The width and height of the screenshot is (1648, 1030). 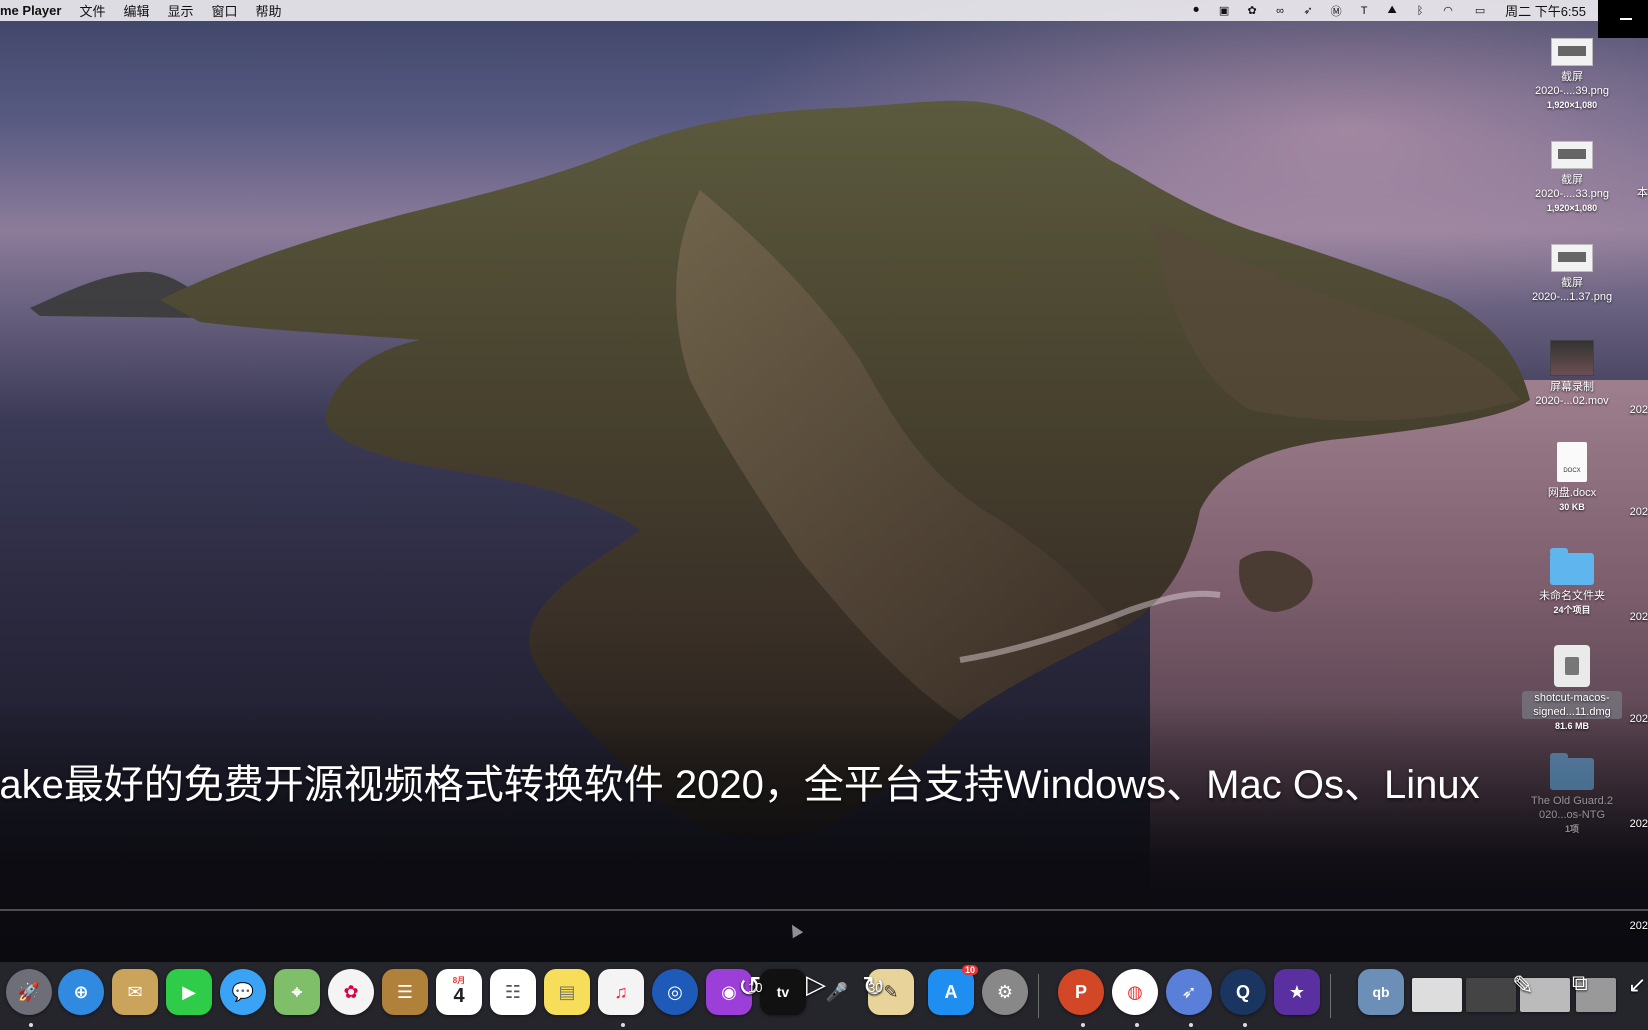 I want to click on bird-app-icon: ➶, so click(x=1308, y=11).